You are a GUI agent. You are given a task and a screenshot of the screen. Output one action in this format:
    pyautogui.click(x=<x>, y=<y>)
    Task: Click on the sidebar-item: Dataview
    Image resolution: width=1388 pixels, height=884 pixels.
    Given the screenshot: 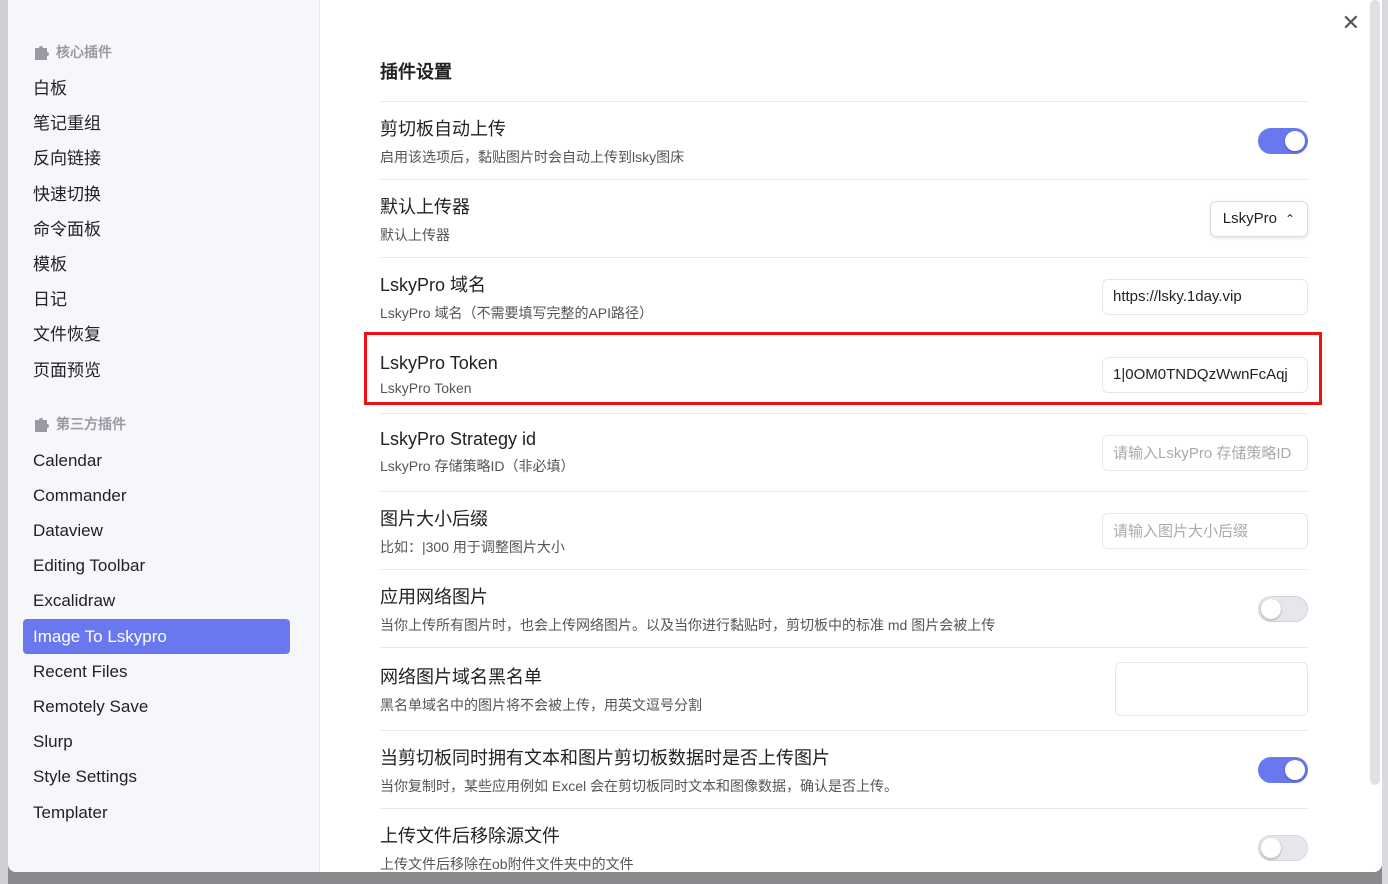 What is the action you would take?
    pyautogui.click(x=156, y=530)
    